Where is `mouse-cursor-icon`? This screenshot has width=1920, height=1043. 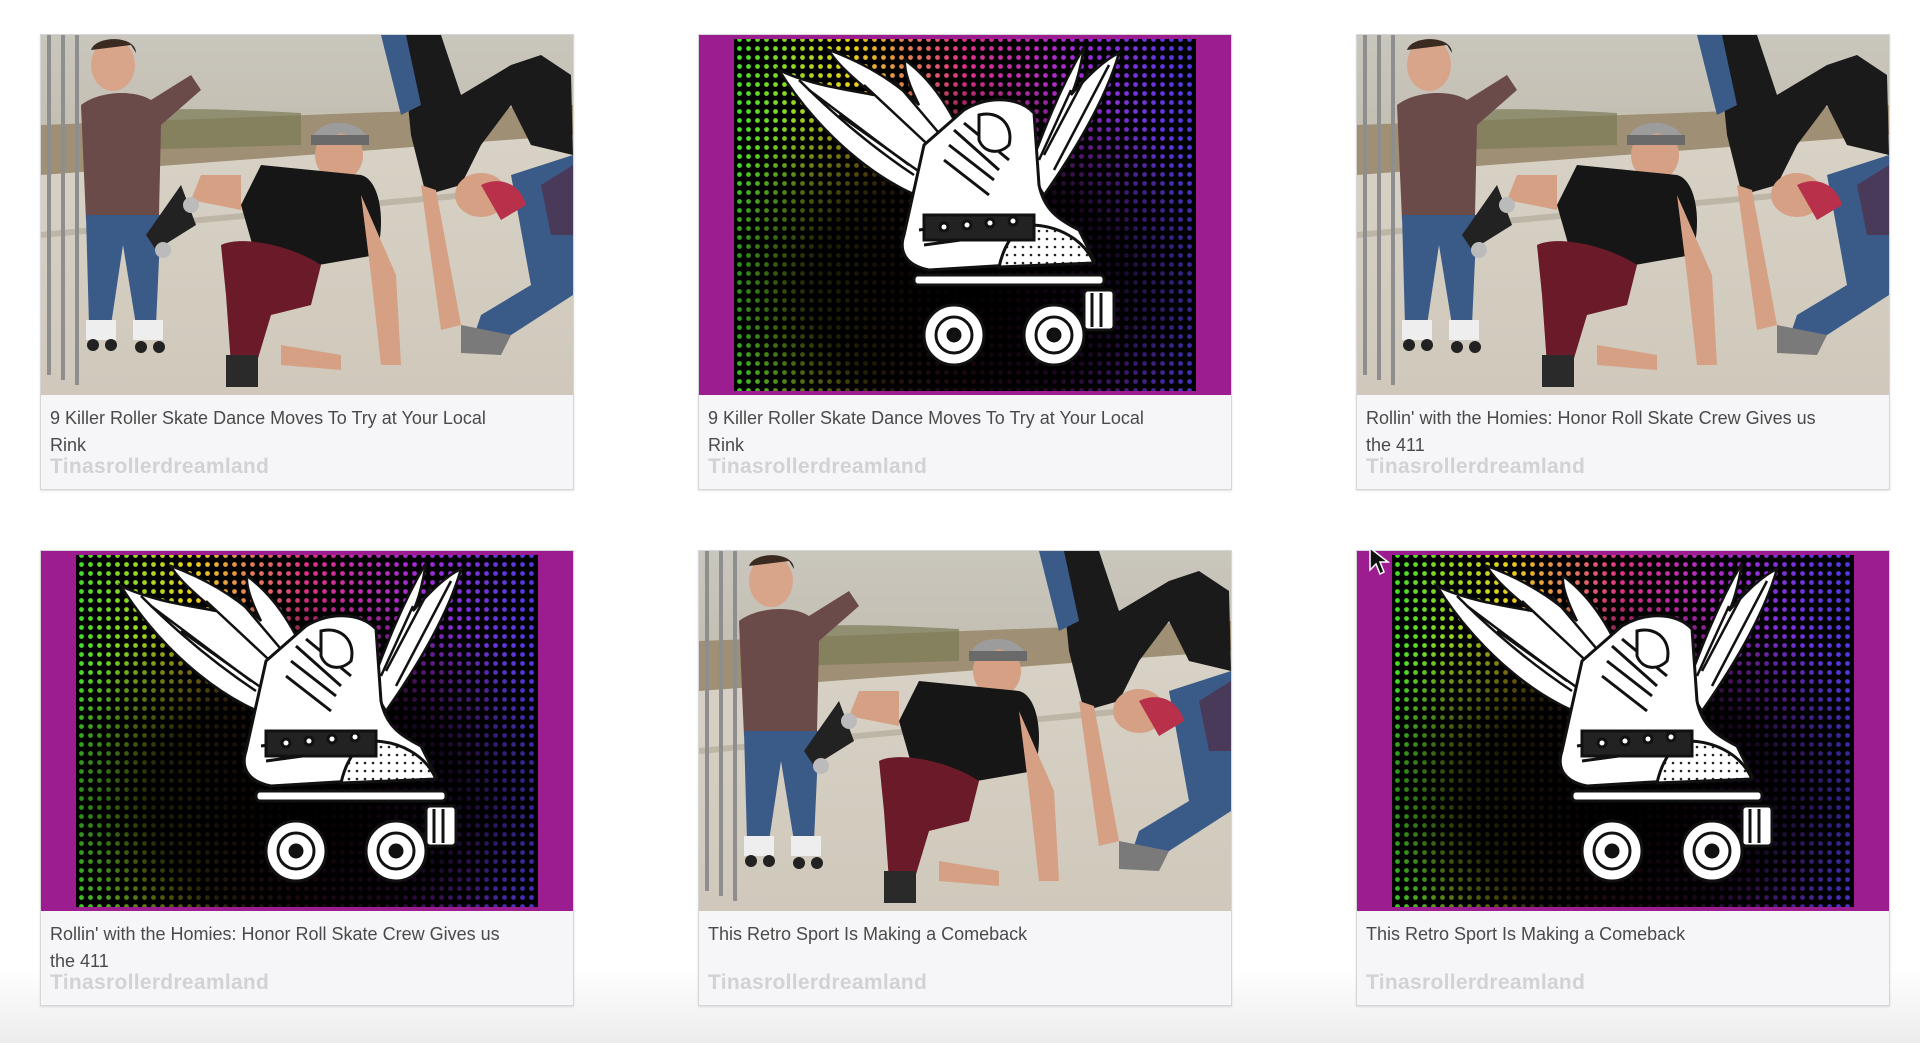 mouse-cursor-icon is located at coordinates (1379, 561).